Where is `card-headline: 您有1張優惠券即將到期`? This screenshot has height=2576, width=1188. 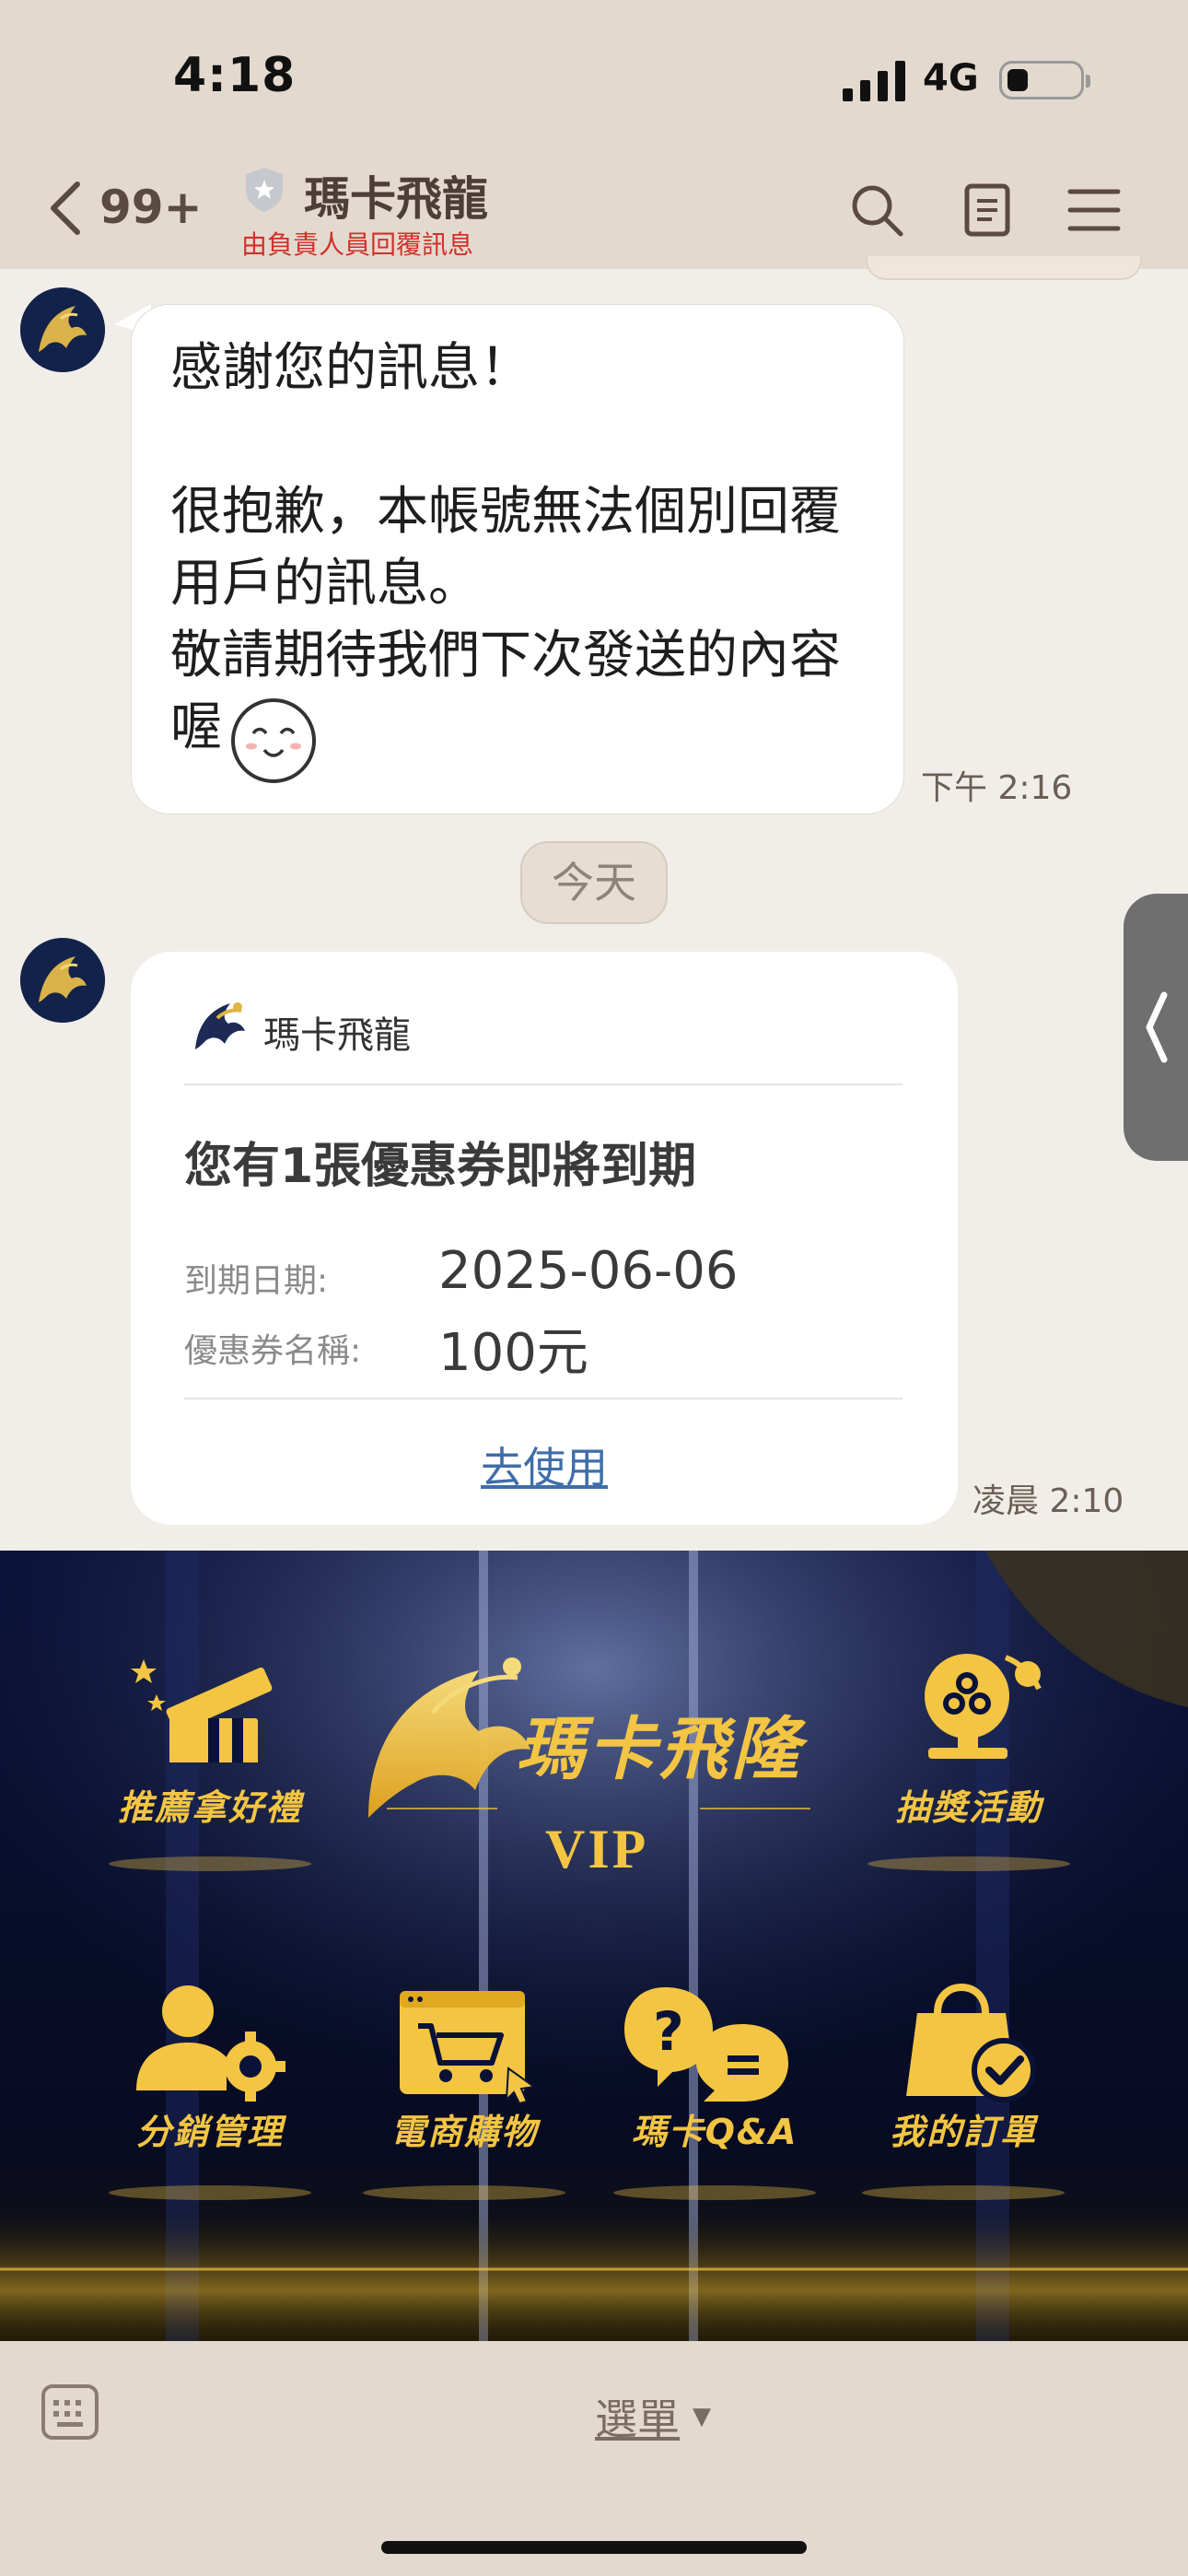
card-headline: 您有1張優惠券即將到期 is located at coordinates (440, 1166).